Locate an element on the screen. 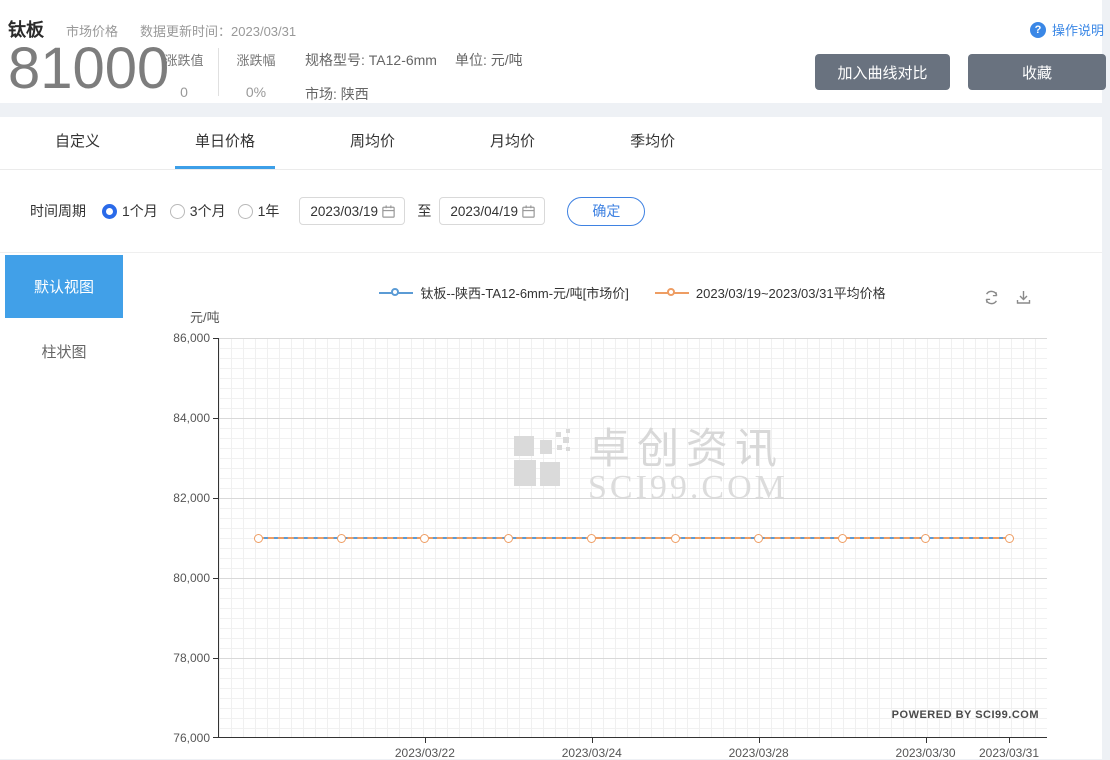 The width and height of the screenshot is (1110, 760). tab-2: 周均价 is located at coordinates (372, 143).